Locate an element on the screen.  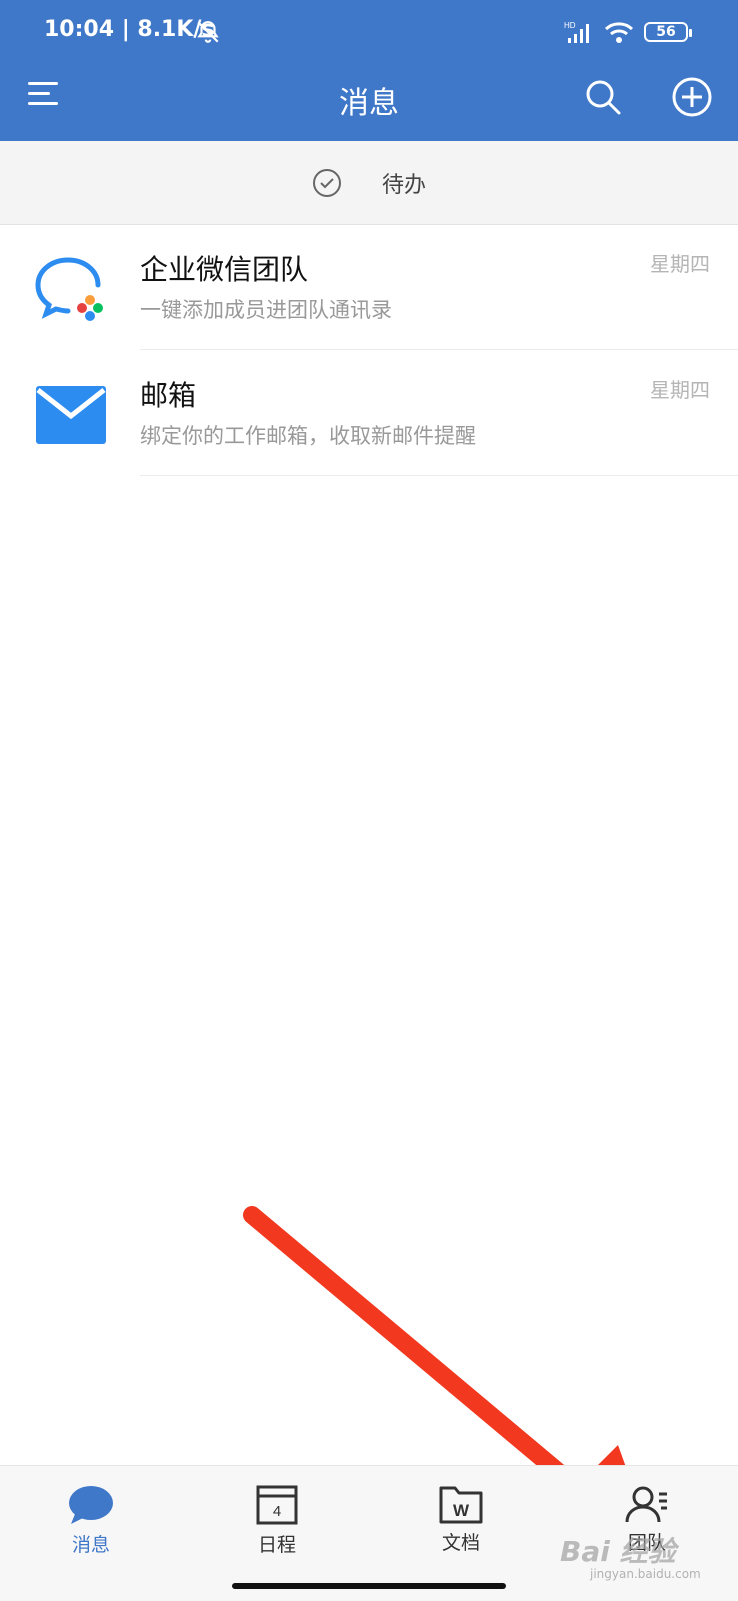
home-indicator is located at coordinates (369, 1586).